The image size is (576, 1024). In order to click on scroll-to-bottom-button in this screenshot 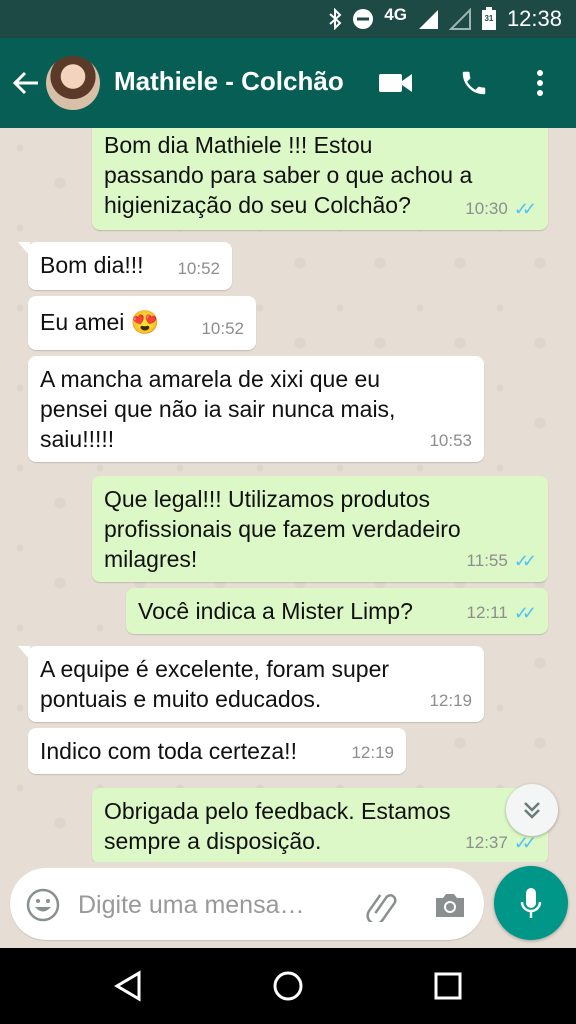, I will do `click(532, 810)`.